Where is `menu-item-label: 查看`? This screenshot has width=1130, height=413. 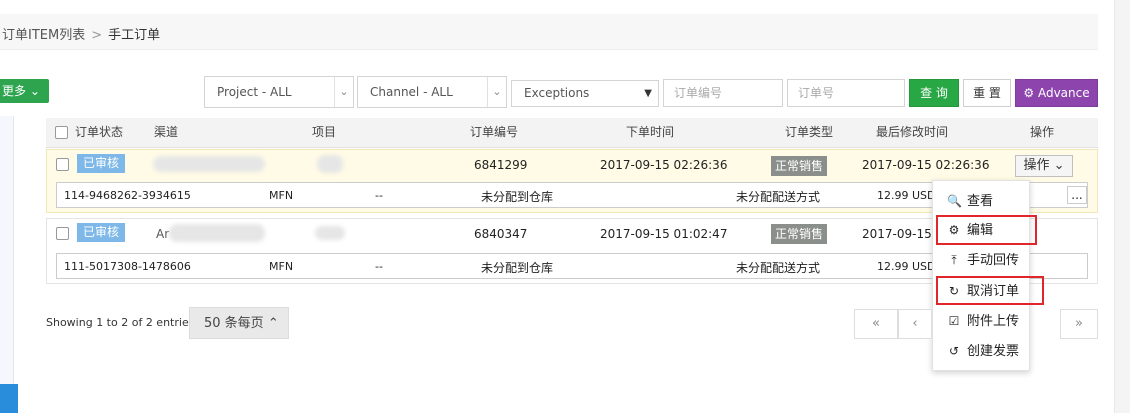 menu-item-label: 查看 is located at coordinates (980, 201).